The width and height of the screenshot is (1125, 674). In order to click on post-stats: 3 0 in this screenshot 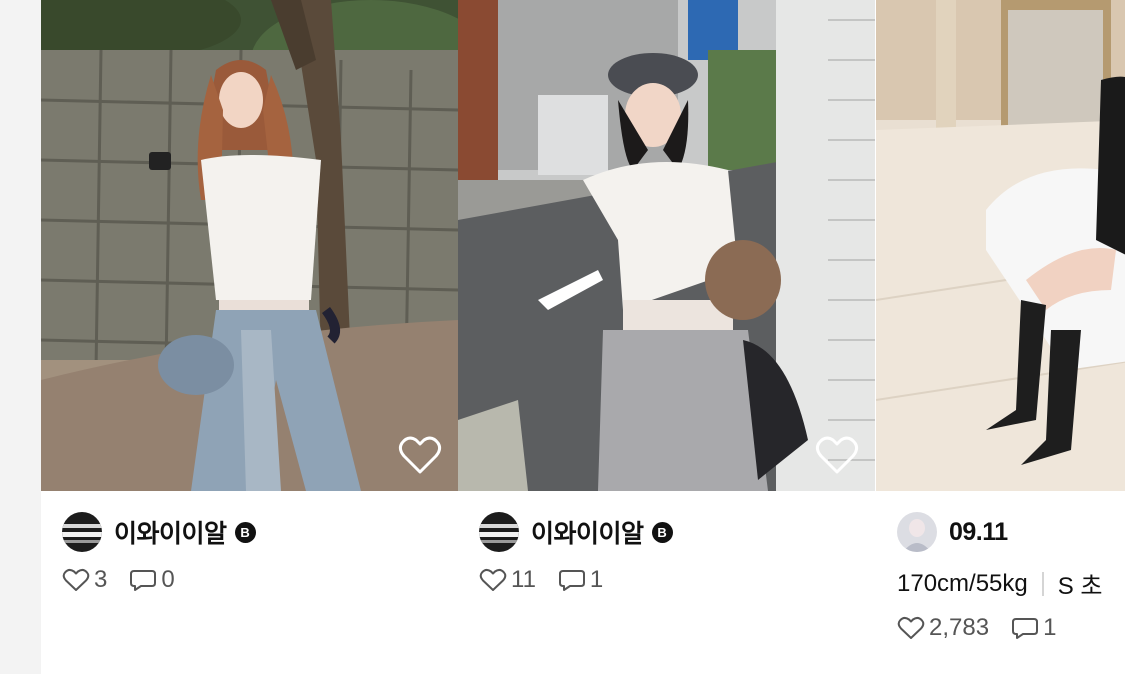, I will do `click(129, 580)`.